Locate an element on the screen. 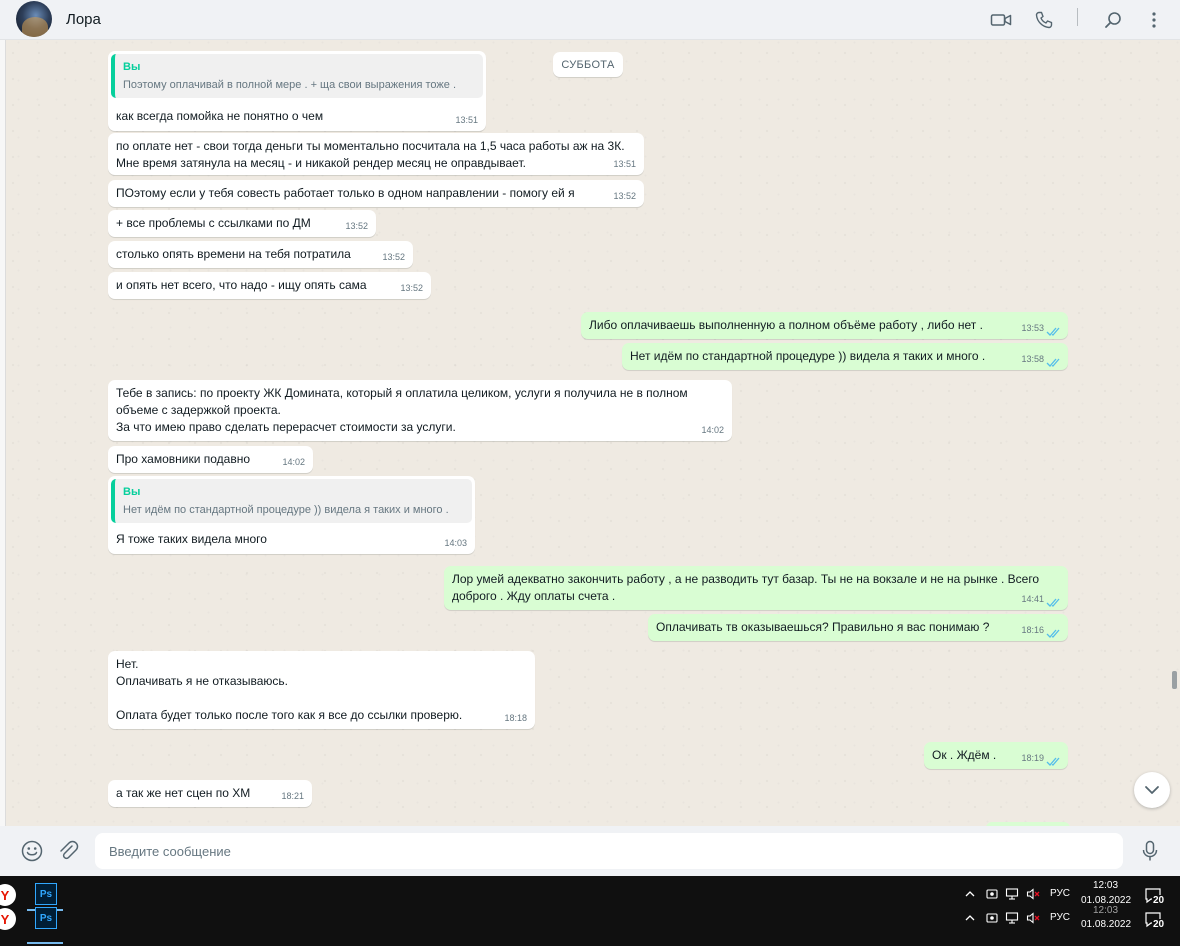  message-incoming: а так же нет сцен по ХМ 18:21 is located at coordinates (210, 793).